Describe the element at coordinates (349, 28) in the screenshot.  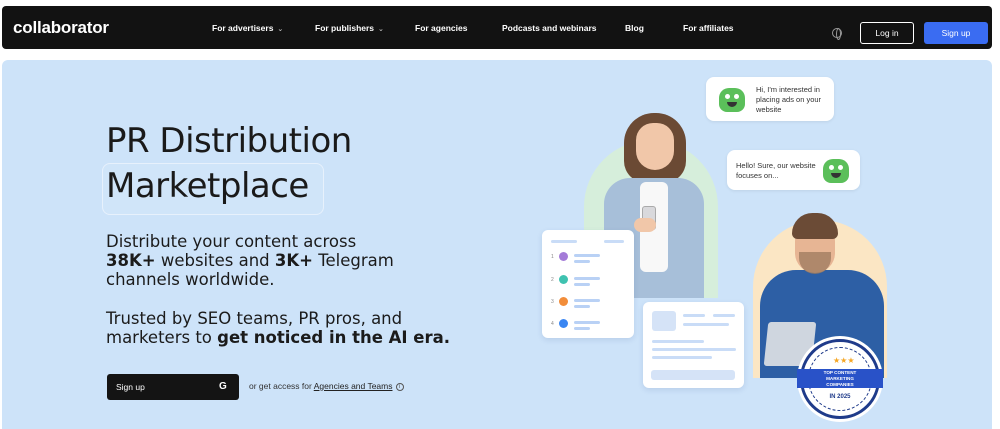
I see `nav-item-publishers: For publishers ⌄` at that location.